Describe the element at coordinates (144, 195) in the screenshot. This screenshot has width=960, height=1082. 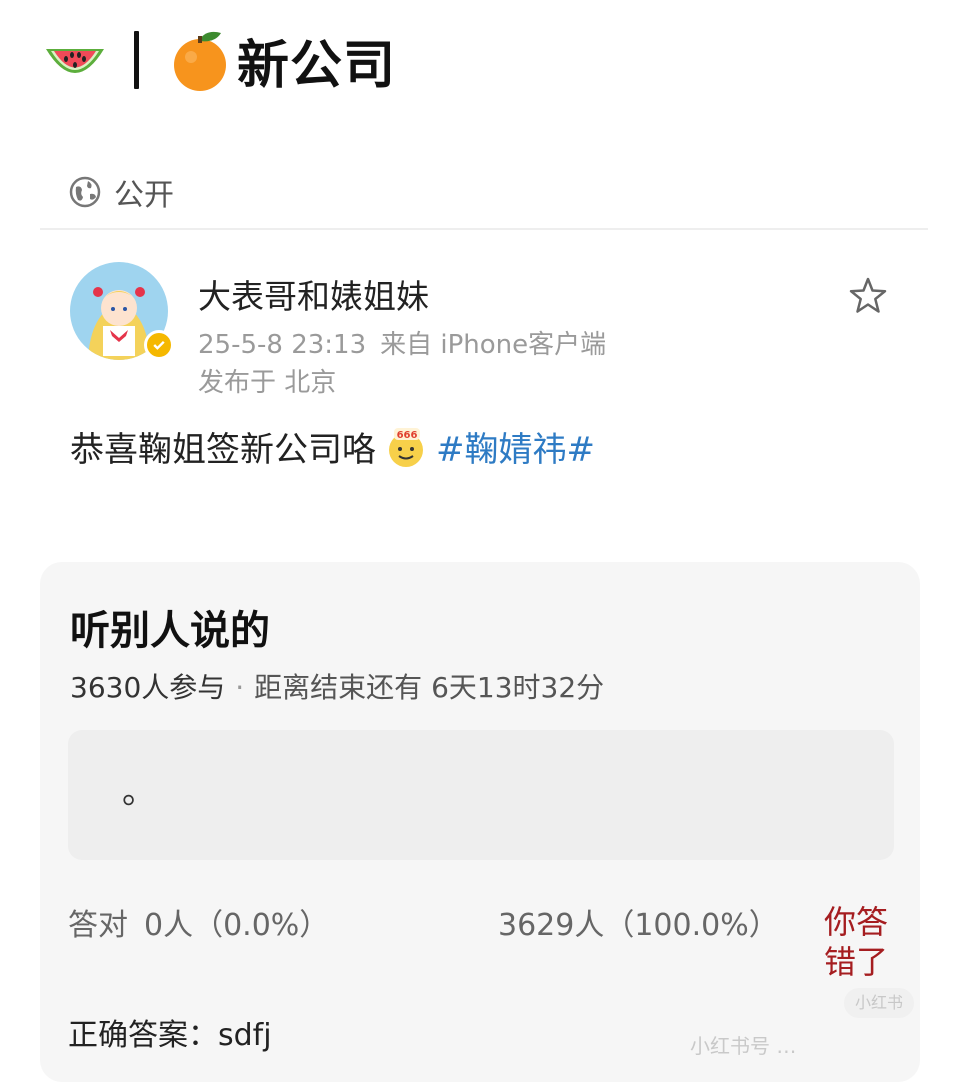
I see `visibility-label: 公开` at that location.